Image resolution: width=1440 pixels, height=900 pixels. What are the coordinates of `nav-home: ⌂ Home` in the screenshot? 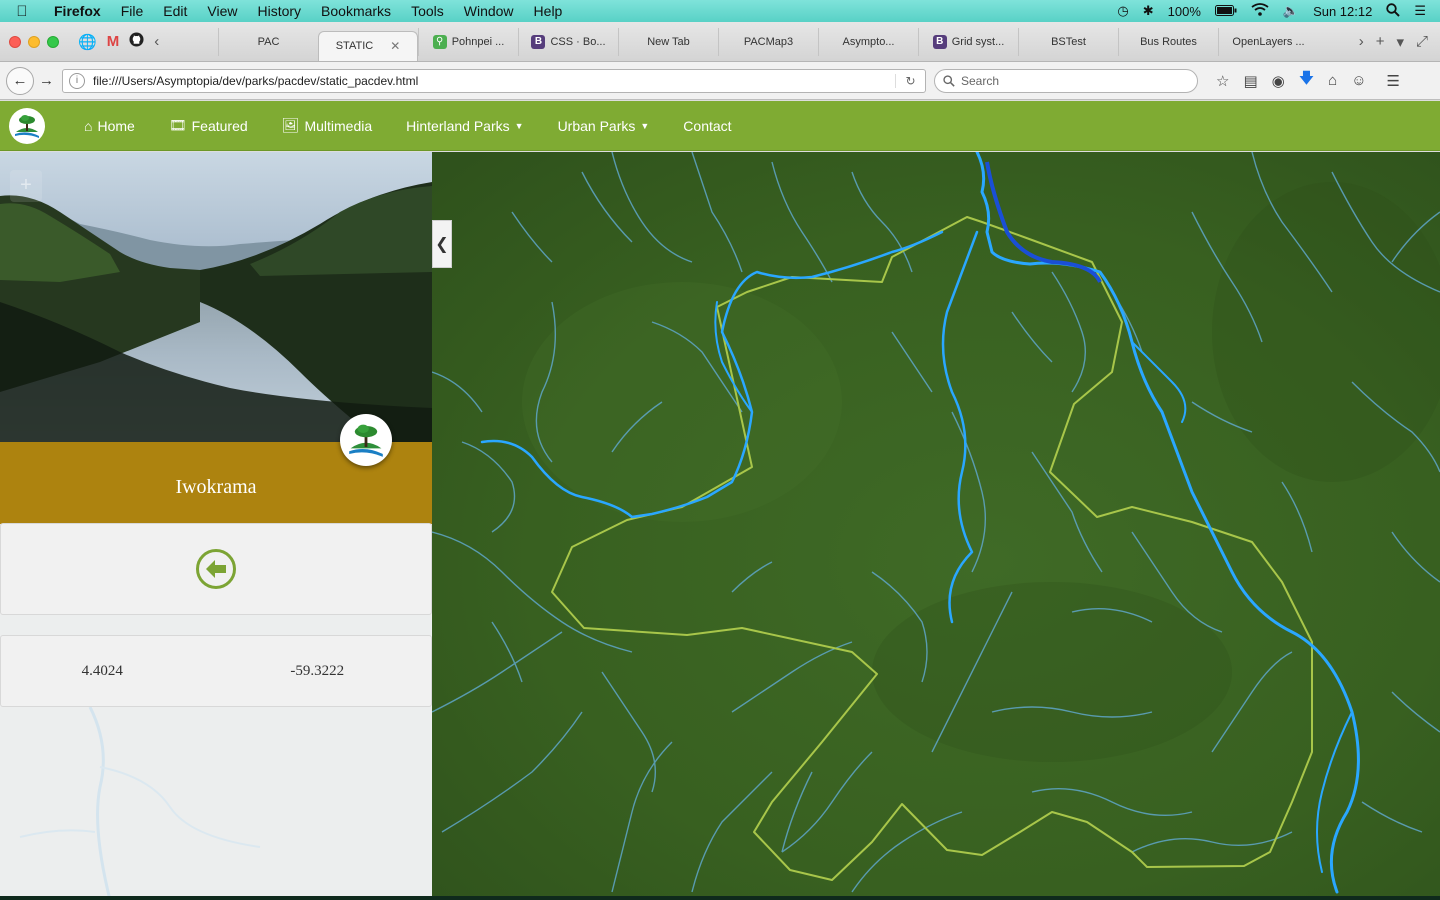 It's located at (109, 126).